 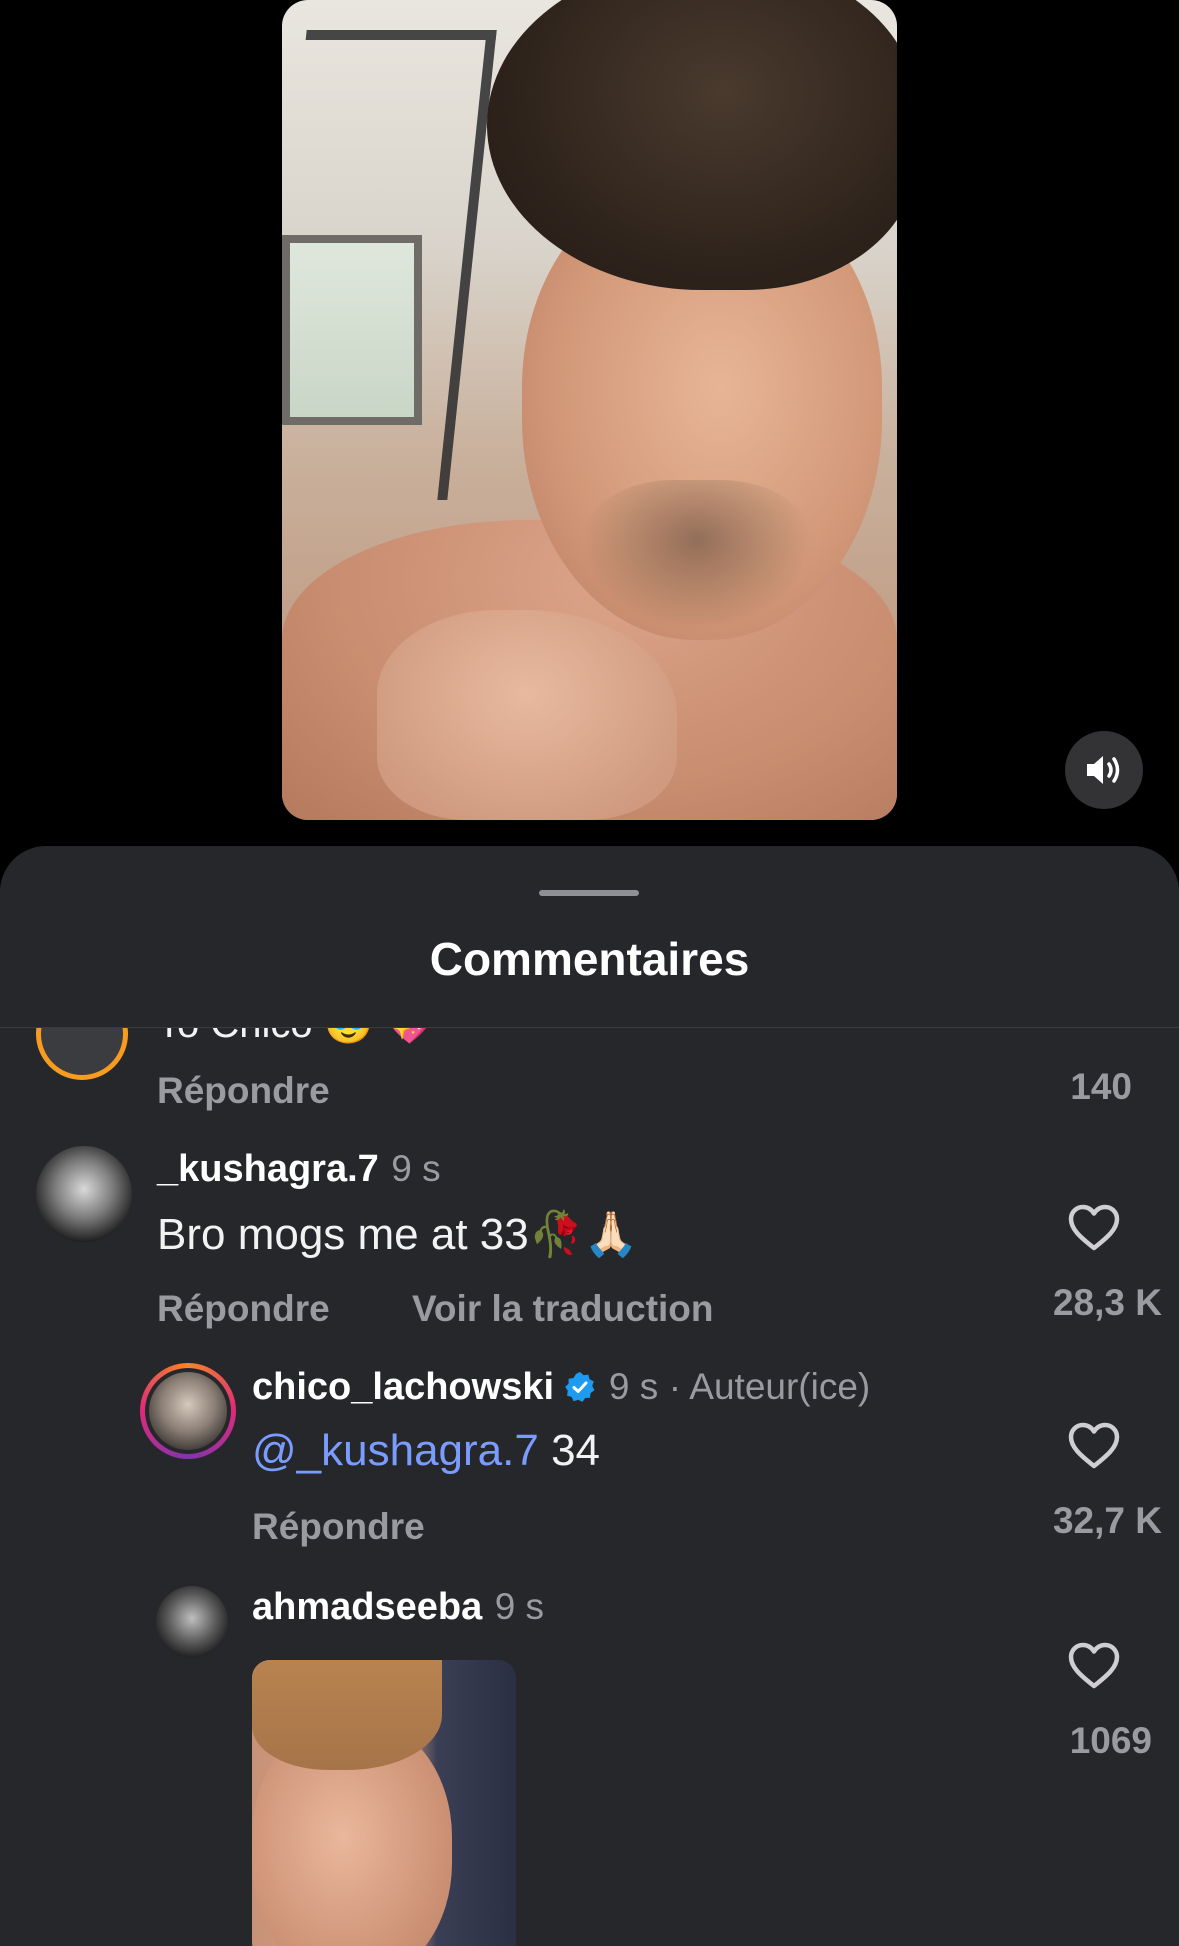 I want to click on comment-text: @_kushagra.7 34, so click(x=426, y=1451).